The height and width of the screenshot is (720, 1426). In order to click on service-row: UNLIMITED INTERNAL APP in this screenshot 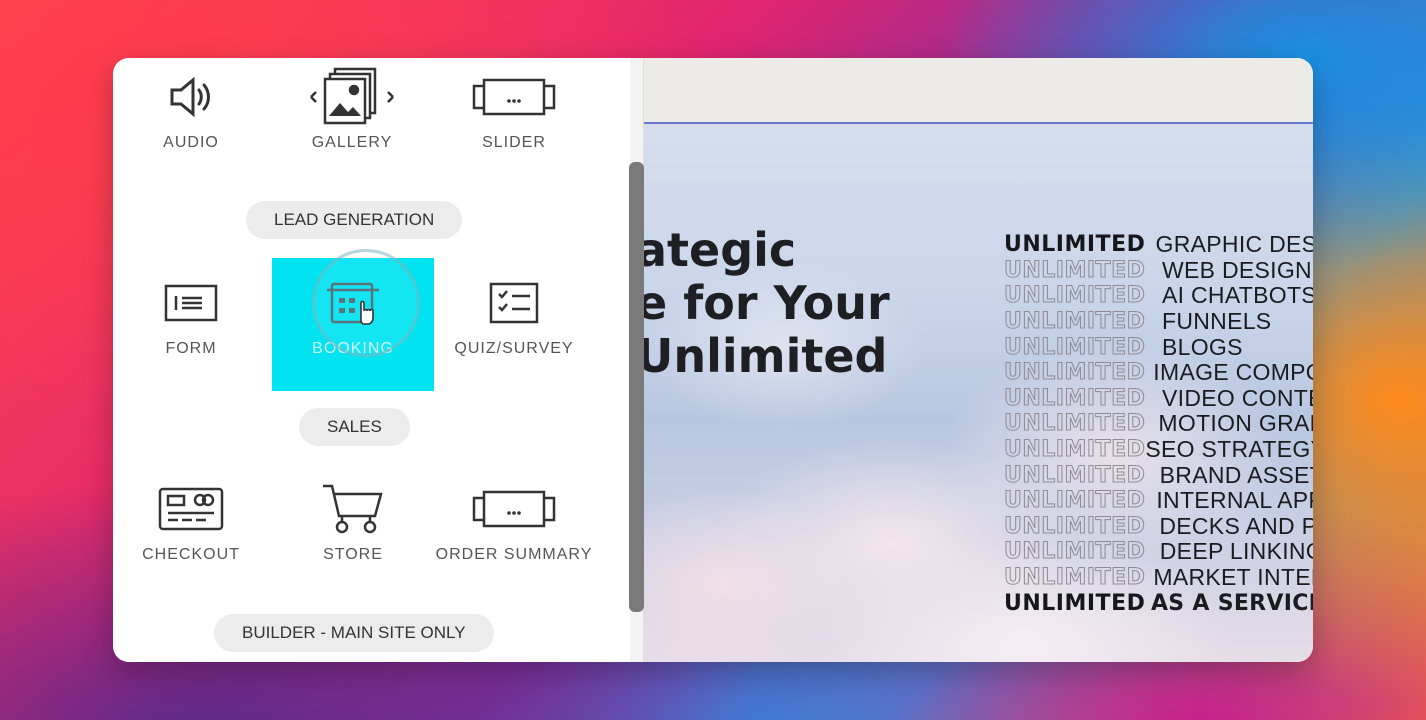, I will do `click(1158, 500)`.